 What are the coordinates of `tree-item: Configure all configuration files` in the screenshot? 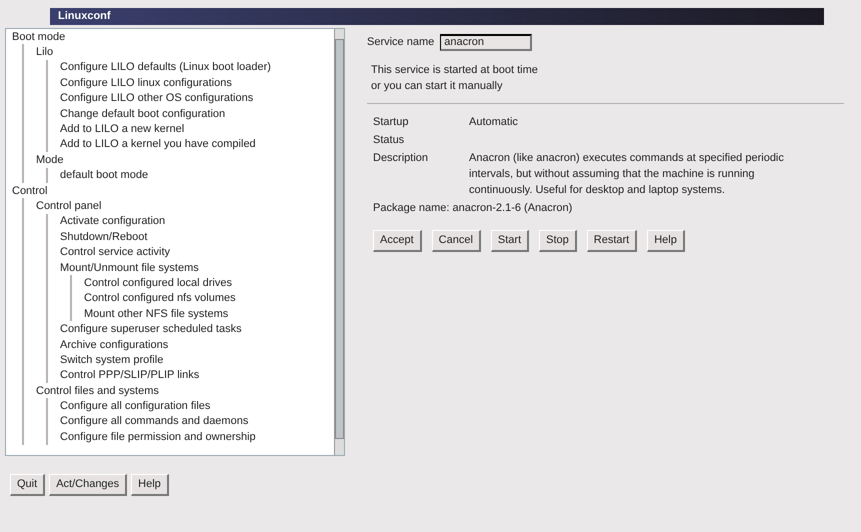 It's located at (135, 406).